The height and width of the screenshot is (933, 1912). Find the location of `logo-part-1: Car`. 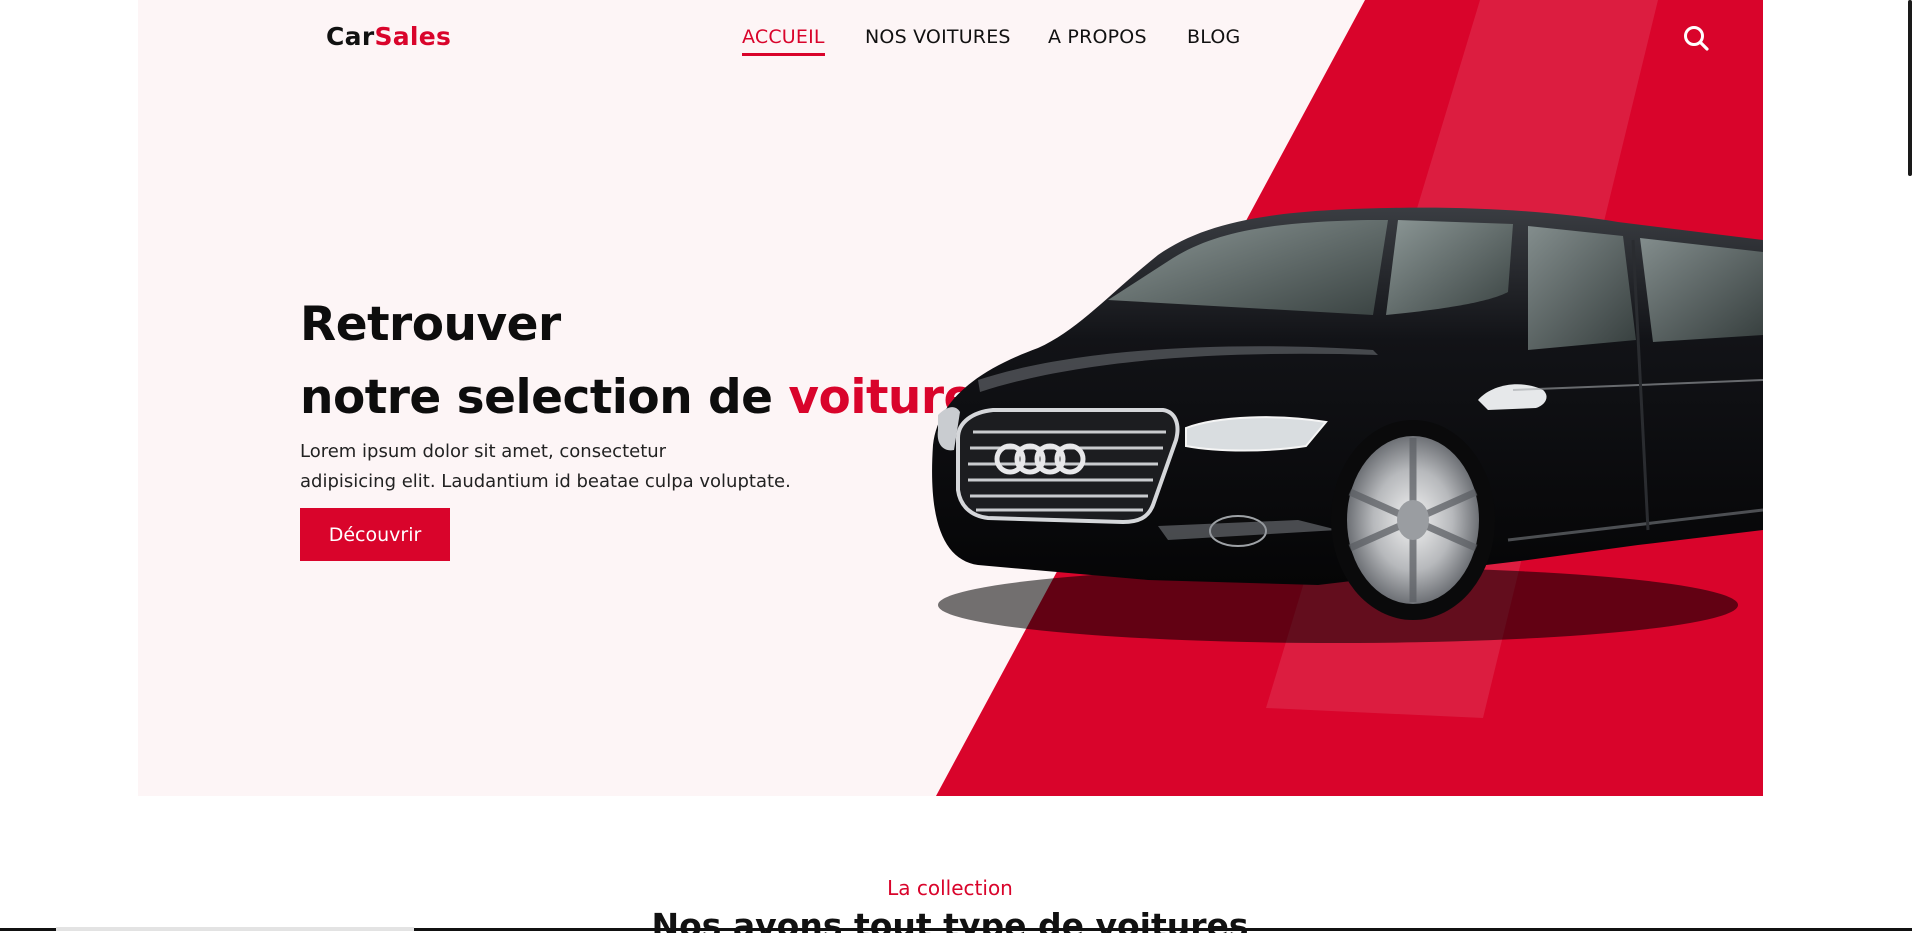

logo-part-1: Car is located at coordinates (350, 36).